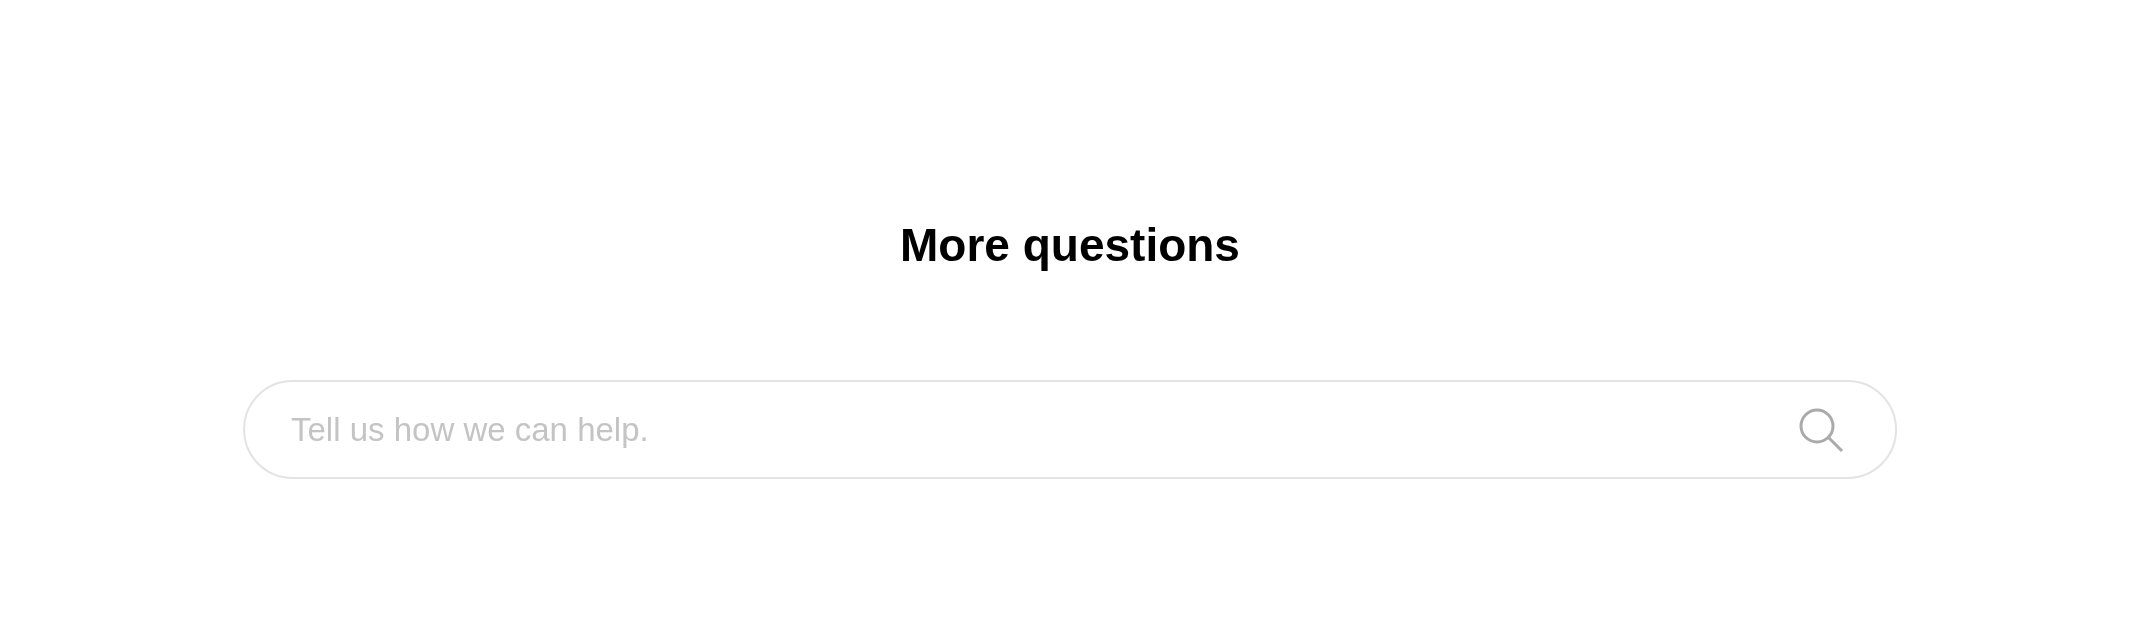 The width and height of the screenshot is (2140, 632). I want to click on search-input: Tell us how we can help., so click(1044, 429).